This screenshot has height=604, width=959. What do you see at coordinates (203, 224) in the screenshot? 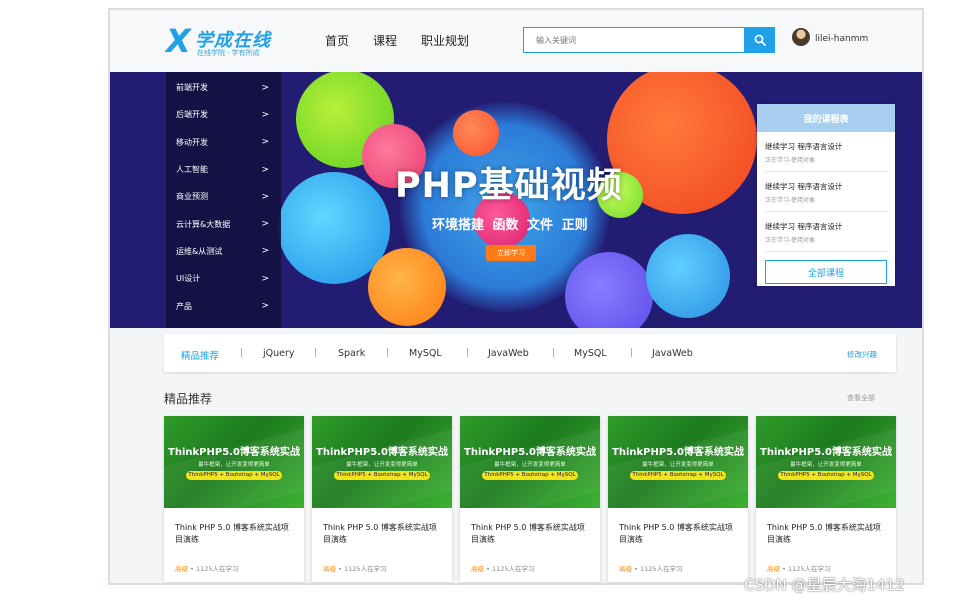
I see `menu-item-label: 云计算&大数据` at bounding box center [203, 224].